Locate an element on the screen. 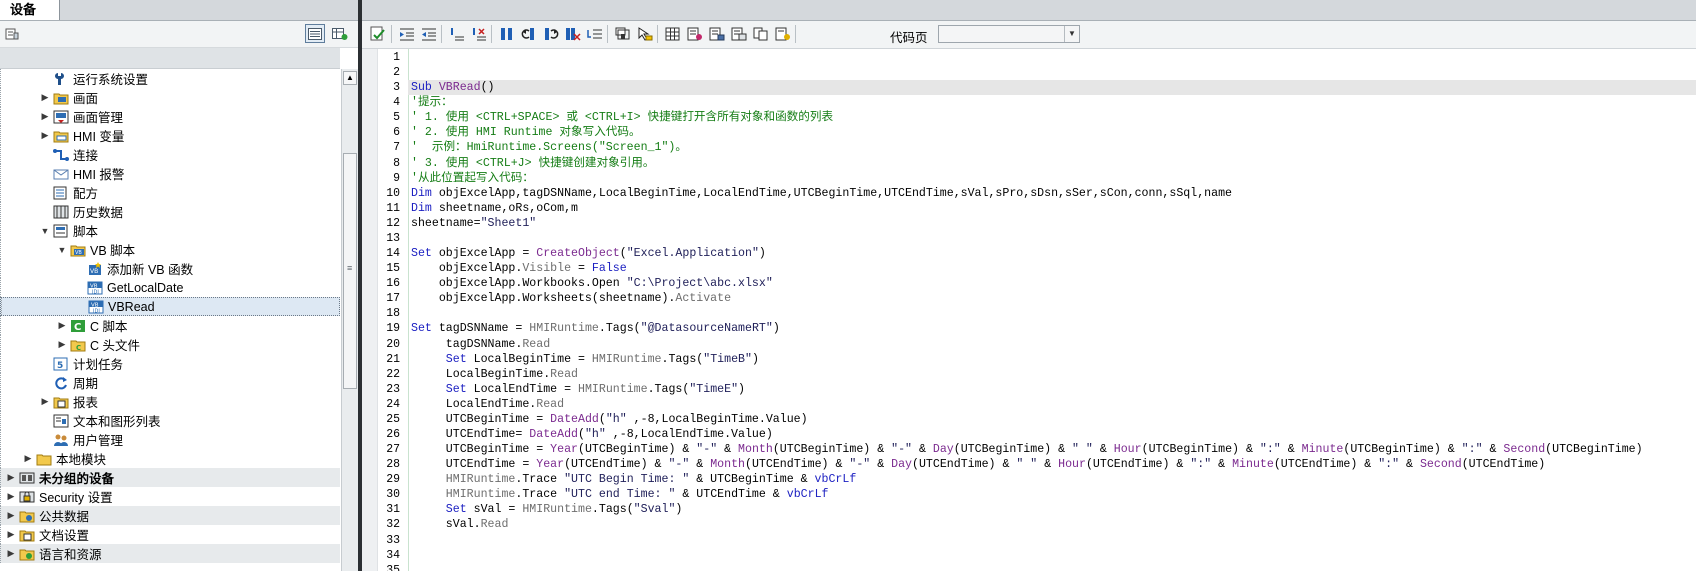  tree-item: ▶ HMI 变量 is located at coordinates (170, 135).